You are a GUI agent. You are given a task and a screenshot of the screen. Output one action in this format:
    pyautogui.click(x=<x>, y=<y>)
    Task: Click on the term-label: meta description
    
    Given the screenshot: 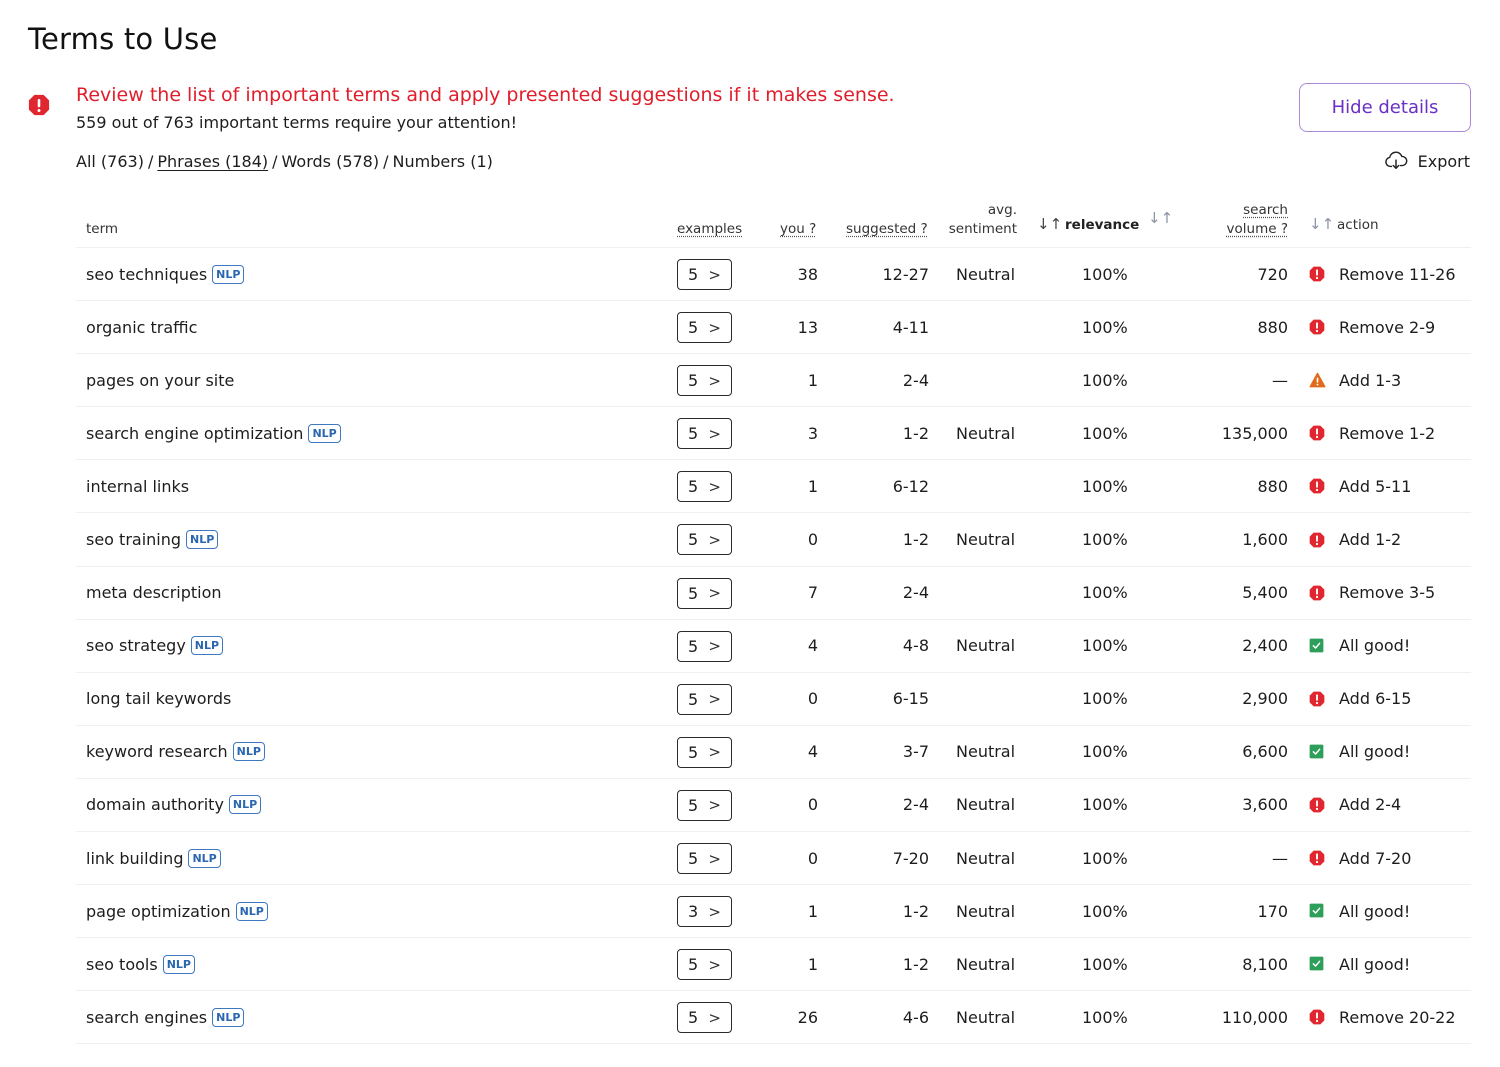 What is the action you would take?
    pyautogui.click(x=154, y=592)
    